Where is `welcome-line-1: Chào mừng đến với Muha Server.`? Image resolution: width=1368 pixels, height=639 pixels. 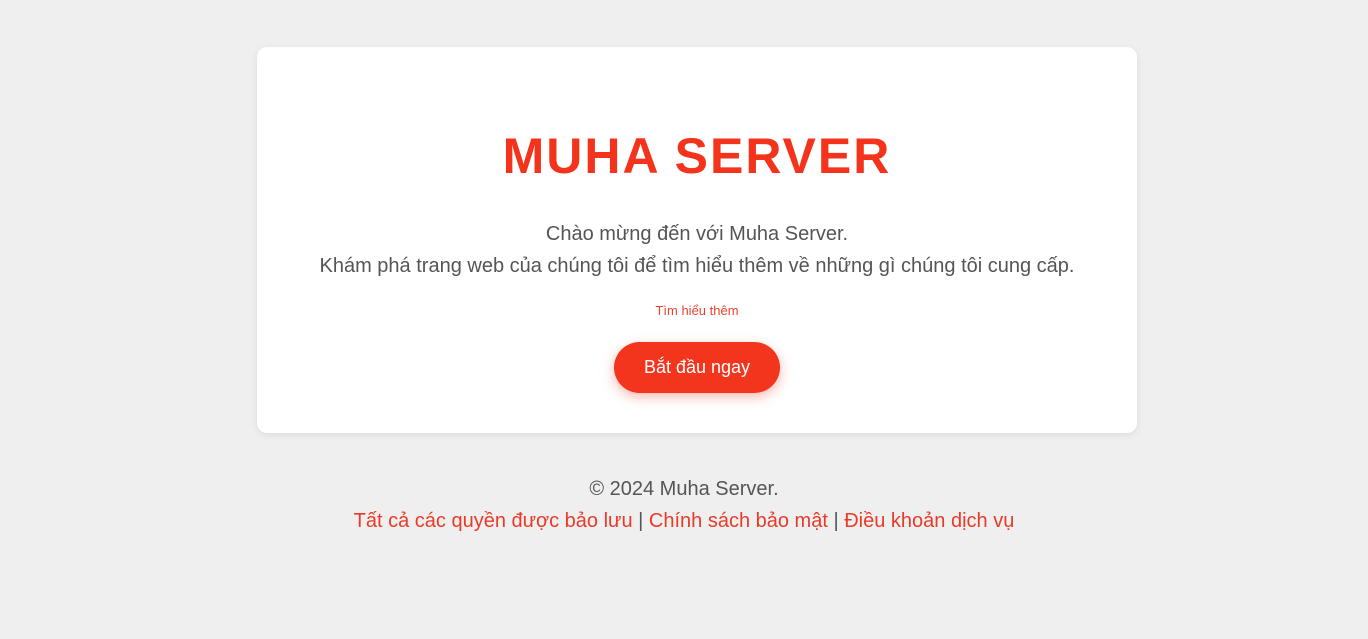
welcome-line-1: Chào mừng đến với Muha Server. is located at coordinates (697, 234).